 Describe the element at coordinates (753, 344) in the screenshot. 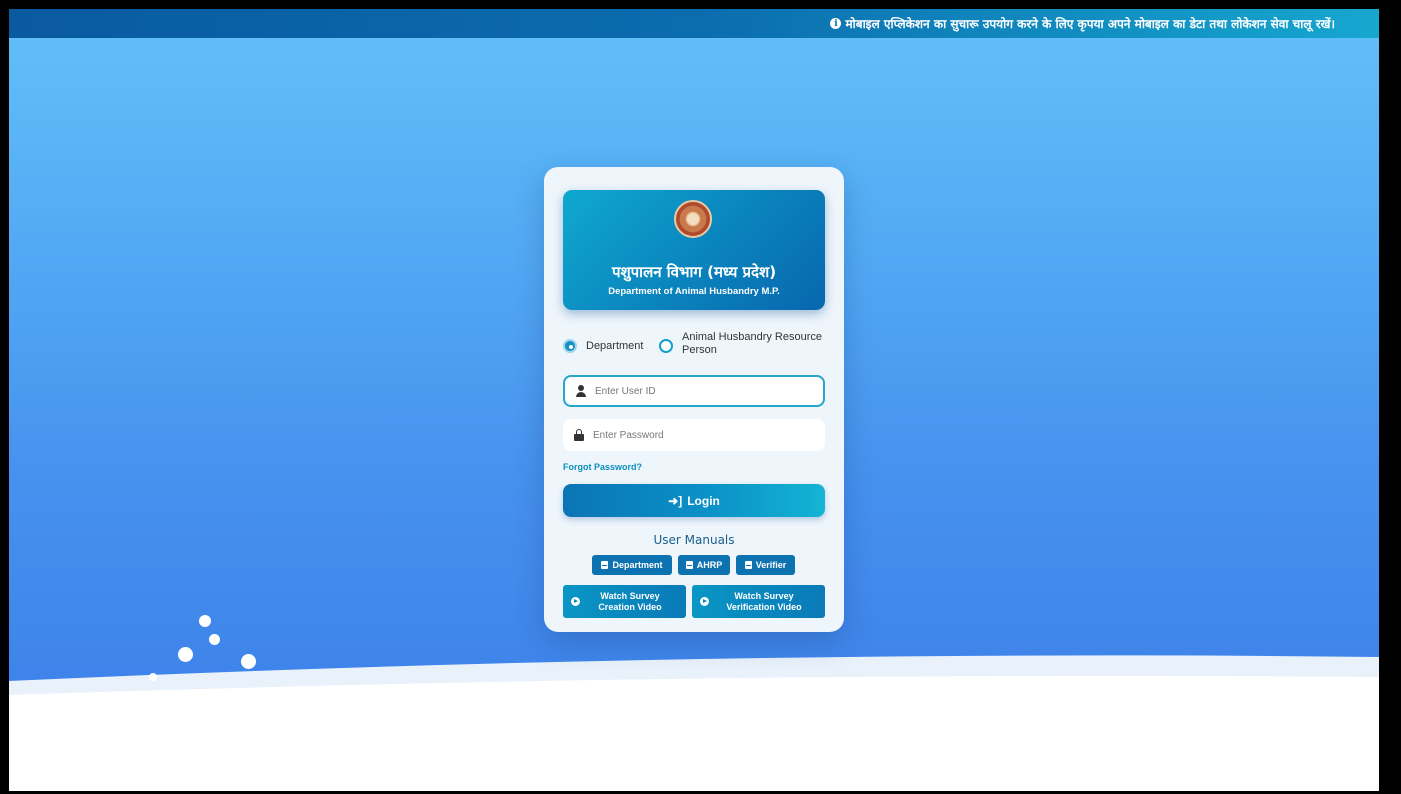

I see `radio-ahrp-label: Animal Husbandry Resource Person` at that location.